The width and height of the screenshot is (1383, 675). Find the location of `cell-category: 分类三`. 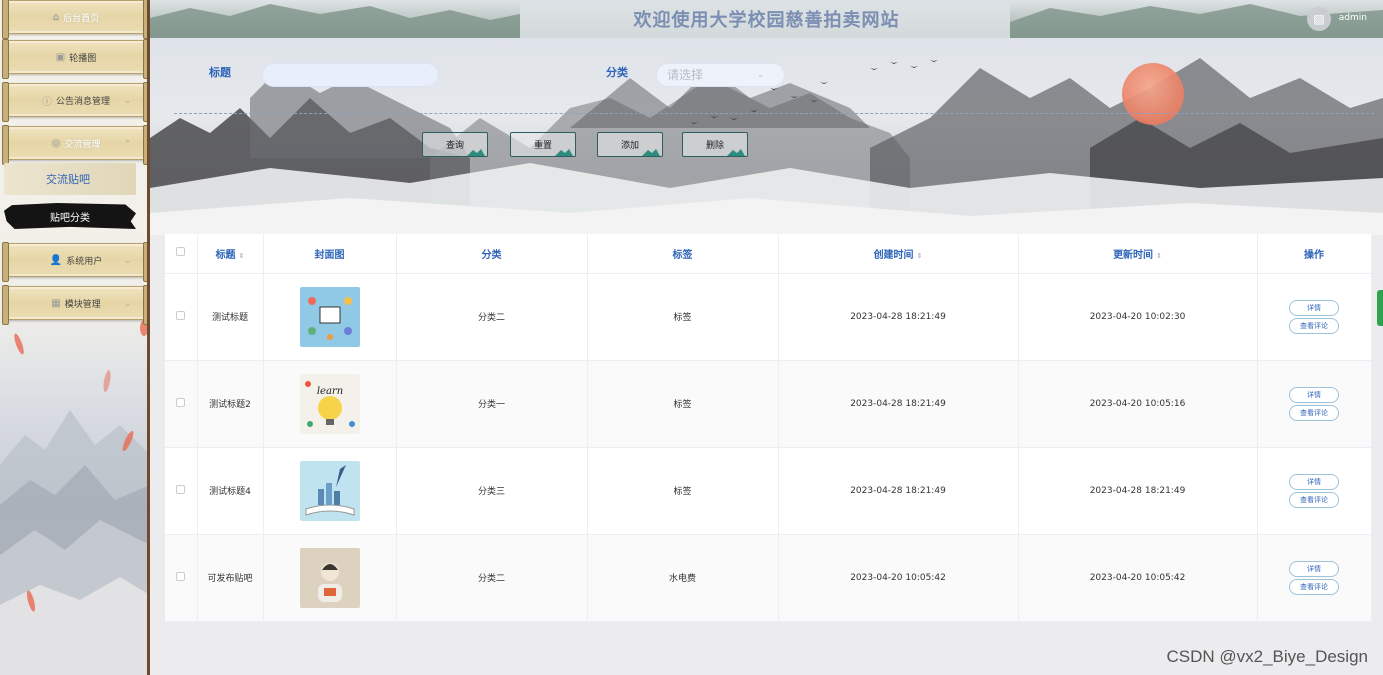

cell-category: 分类三 is located at coordinates (492, 491).